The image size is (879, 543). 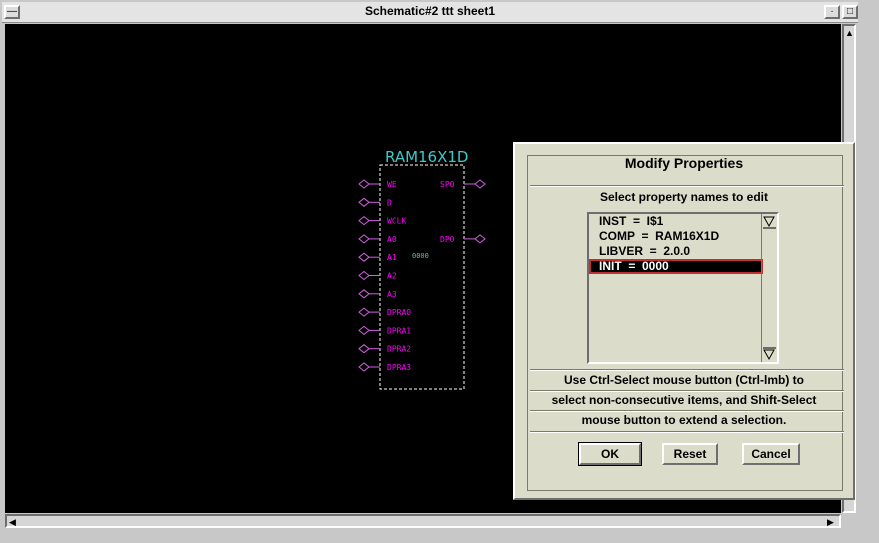 I want to click on dialog-title: Modify Properties, so click(x=684, y=163).